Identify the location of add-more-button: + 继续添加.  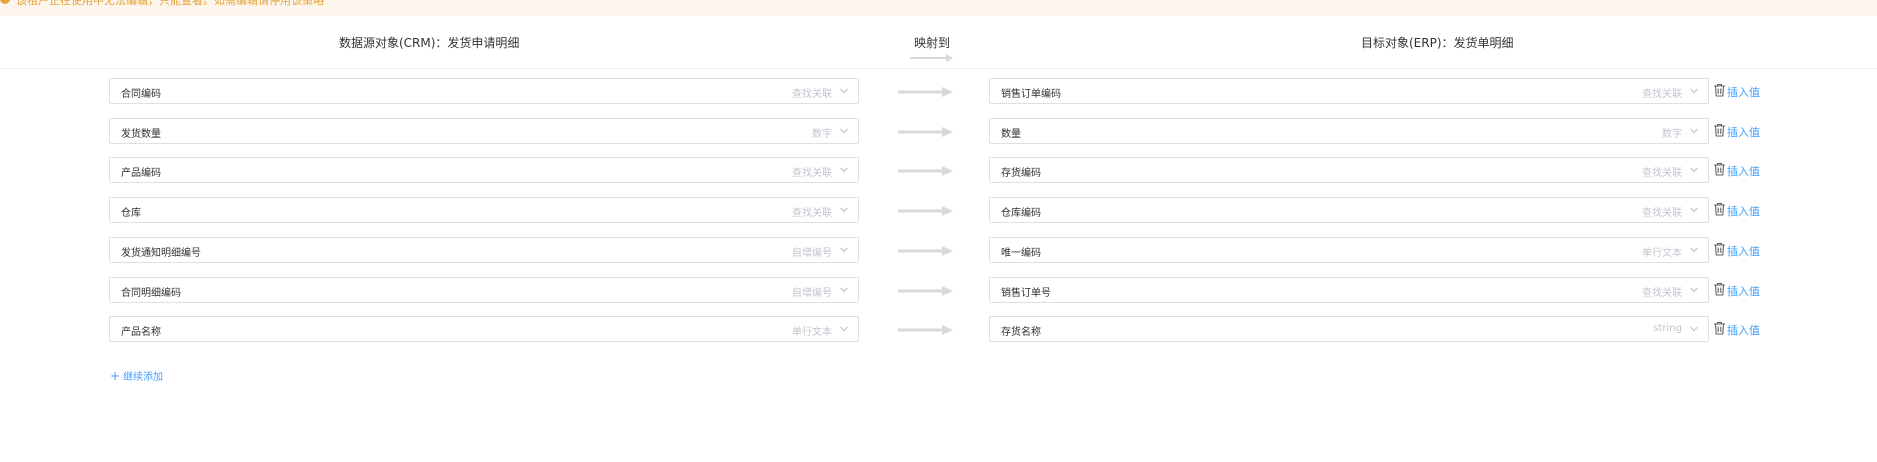
(136, 375).